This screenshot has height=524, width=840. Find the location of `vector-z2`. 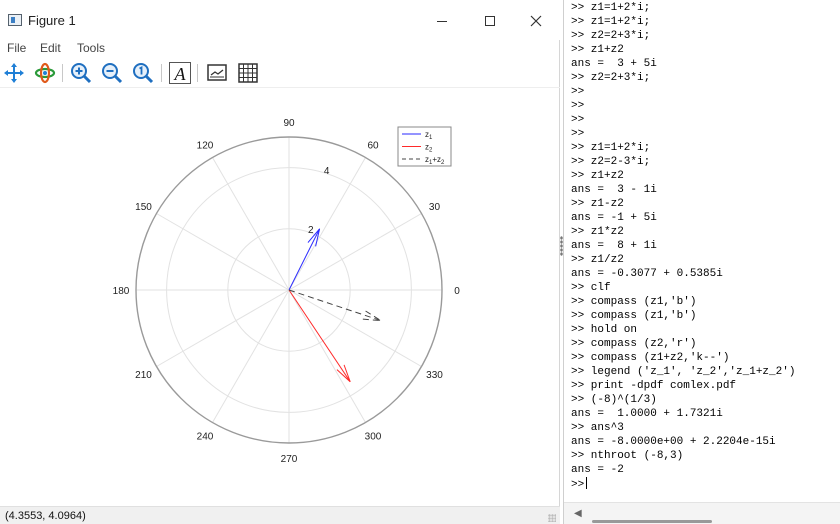

vector-z2 is located at coordinates (319, 336).